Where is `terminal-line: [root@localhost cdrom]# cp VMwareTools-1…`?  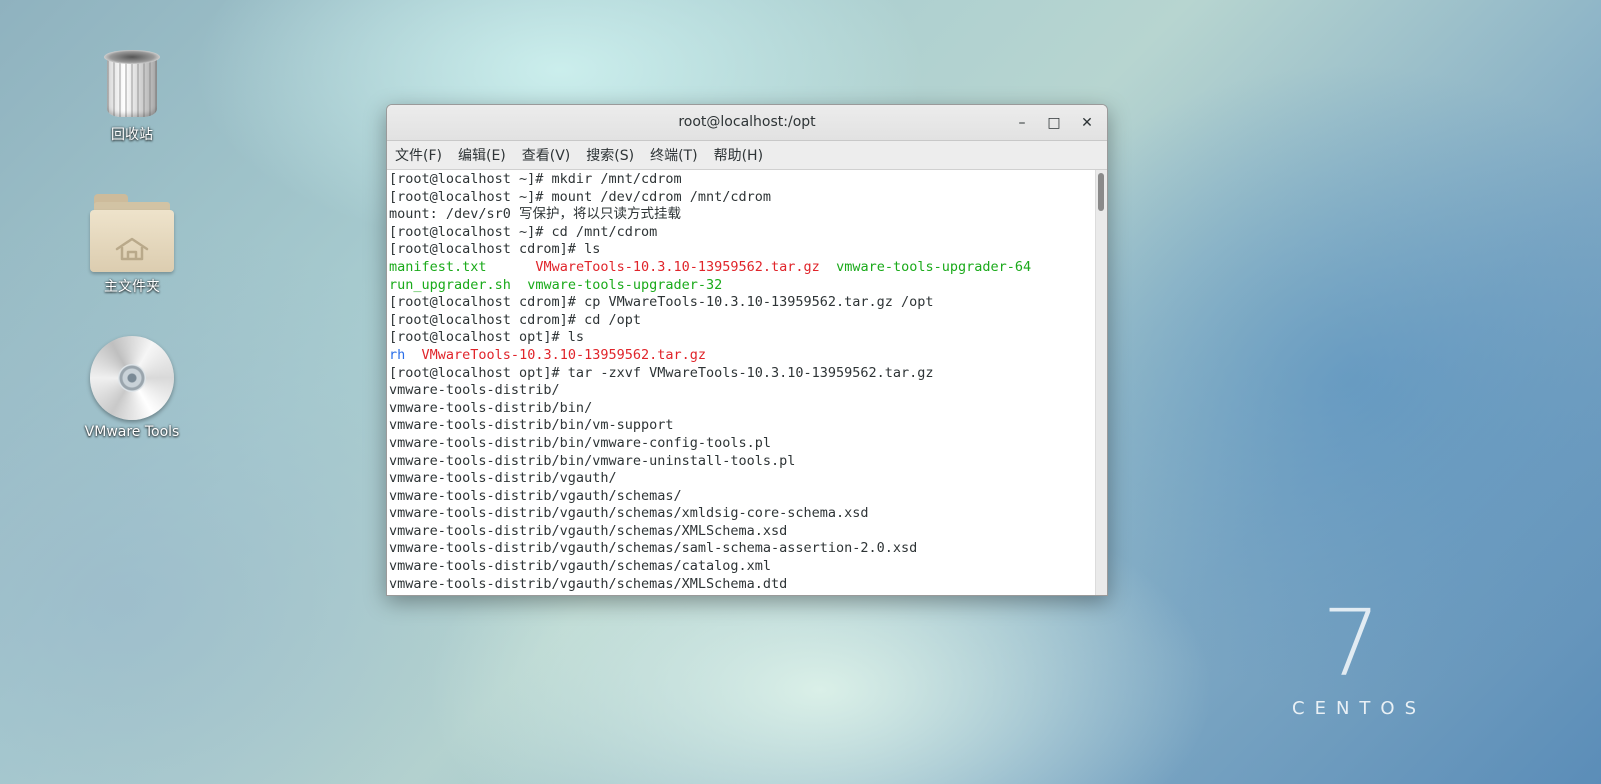 terminal-line: [root@localhost cdrom]# cp VMwareTools-1… is located at coordinates (742, 303).